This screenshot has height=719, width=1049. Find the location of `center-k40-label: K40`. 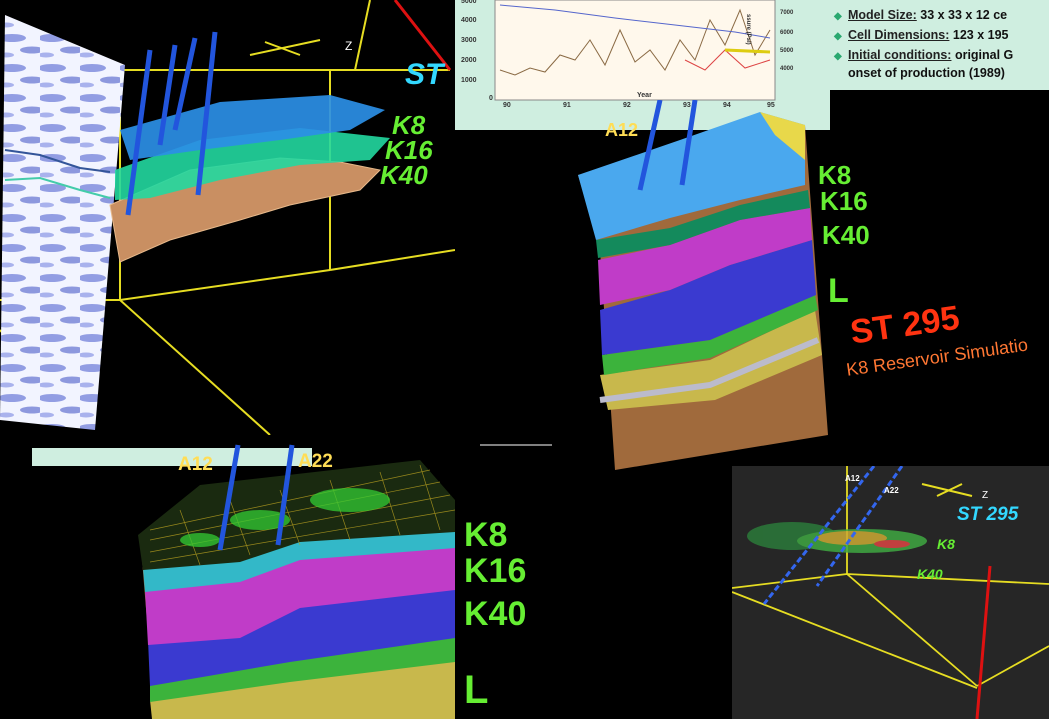

center-k40-label: K40 is located at coordinates (846, 235).